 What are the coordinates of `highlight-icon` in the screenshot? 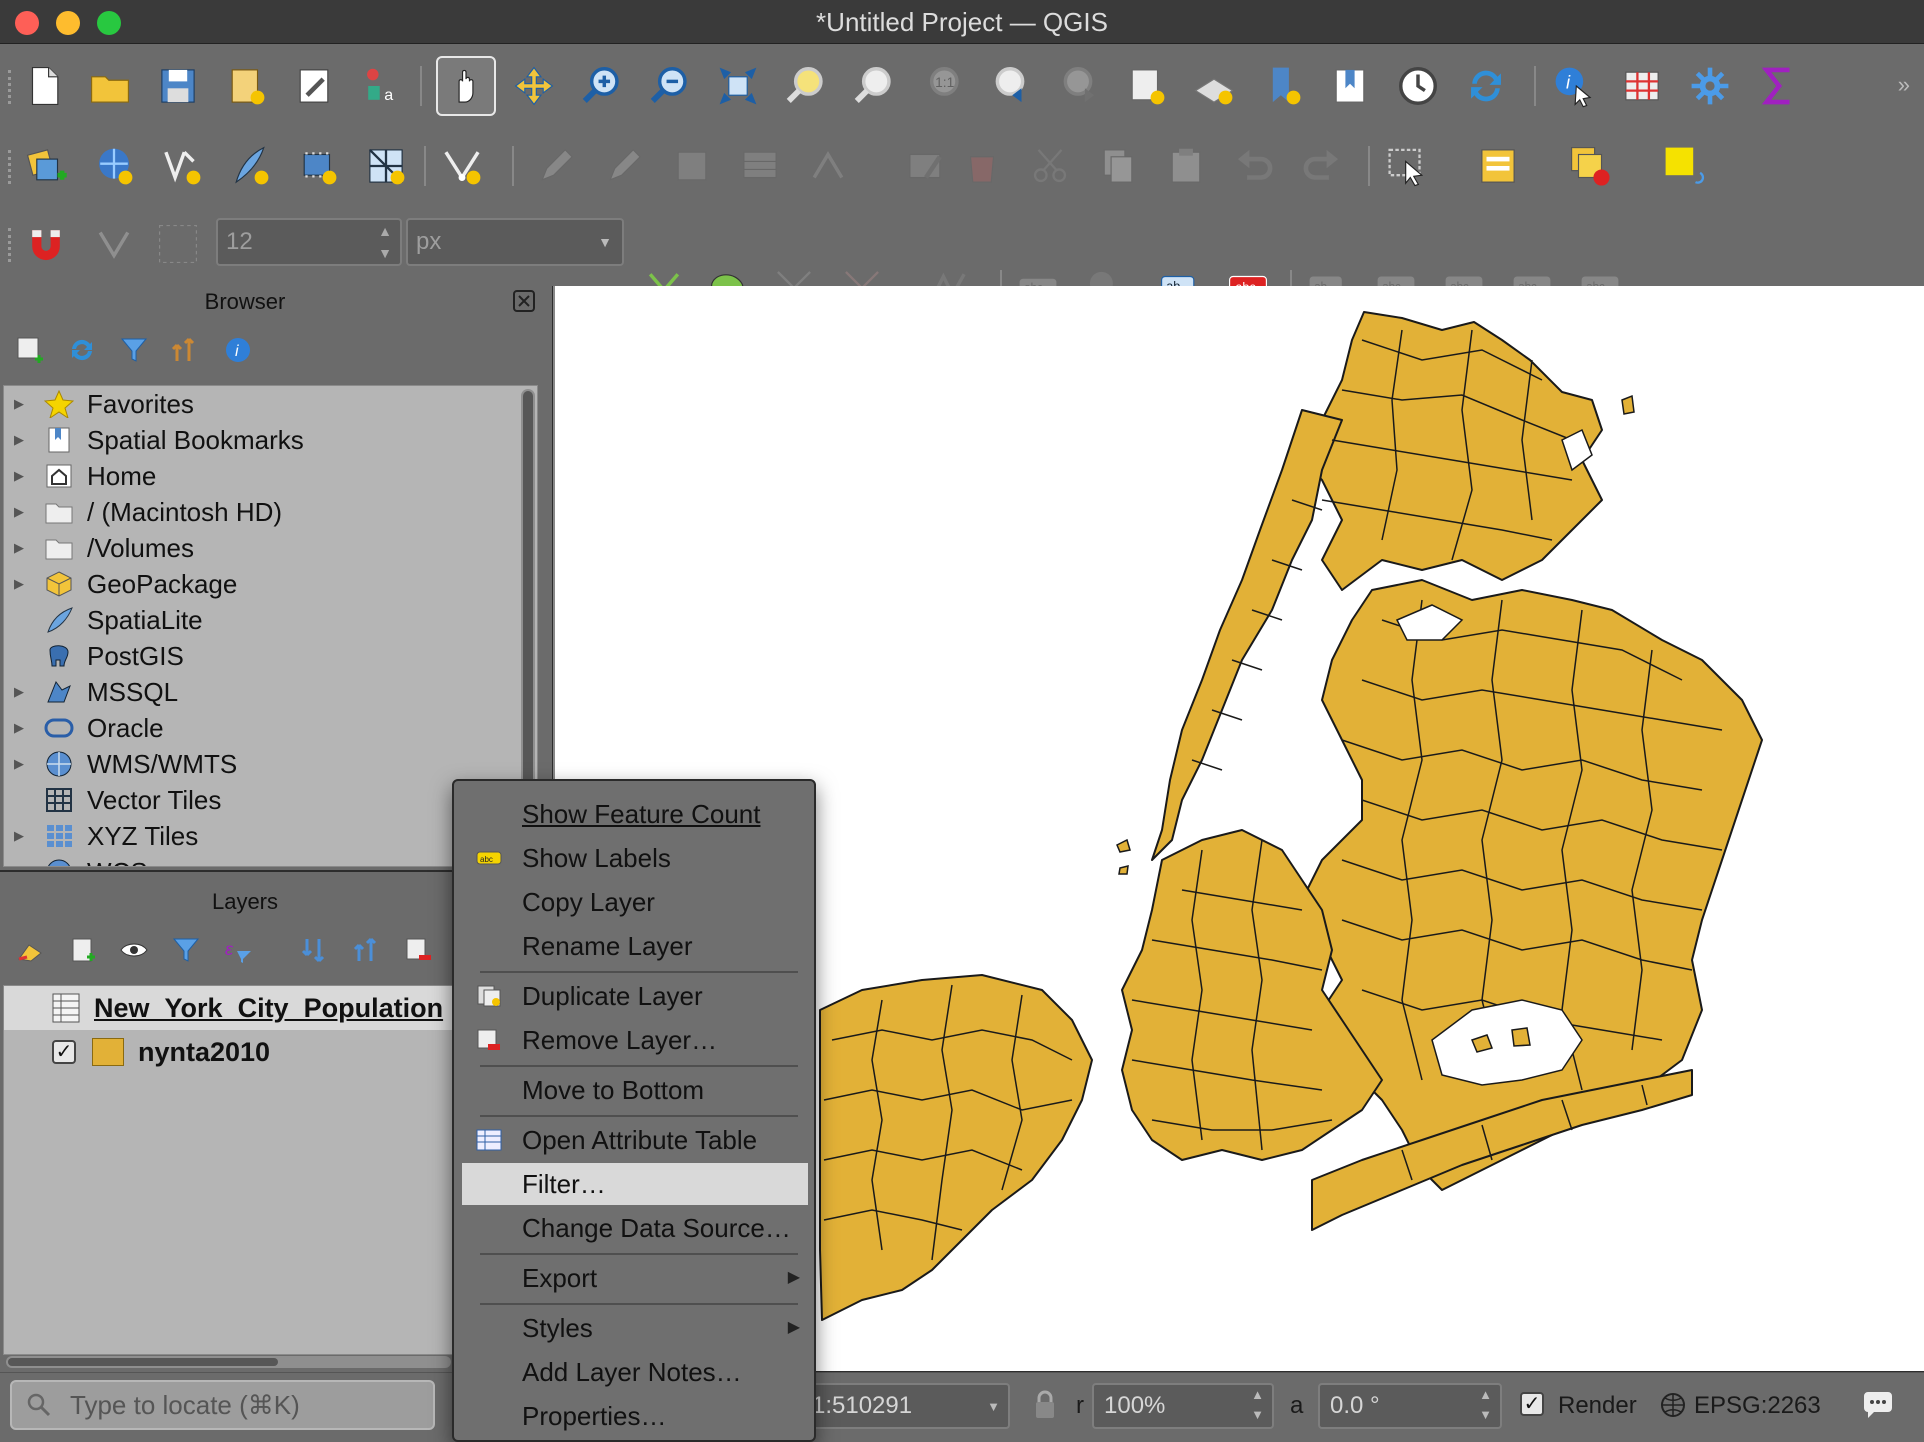 It's located at (1684, 166).